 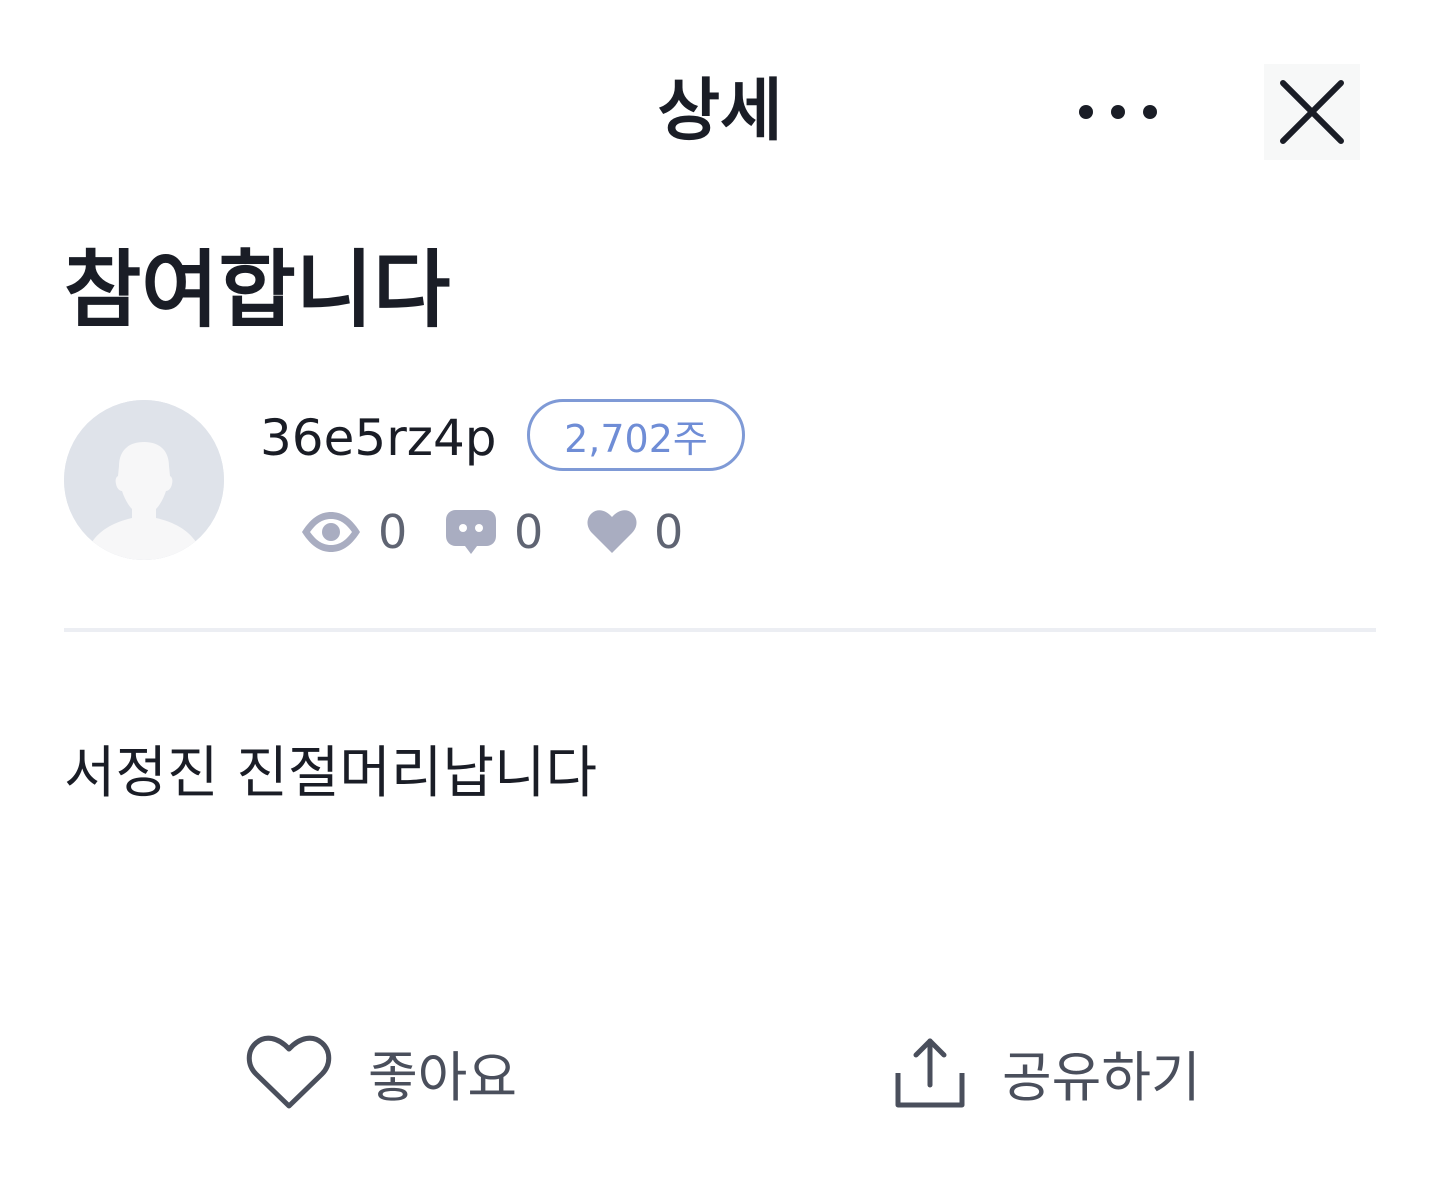 I want to click on avatar, so click(x=144, y=480).